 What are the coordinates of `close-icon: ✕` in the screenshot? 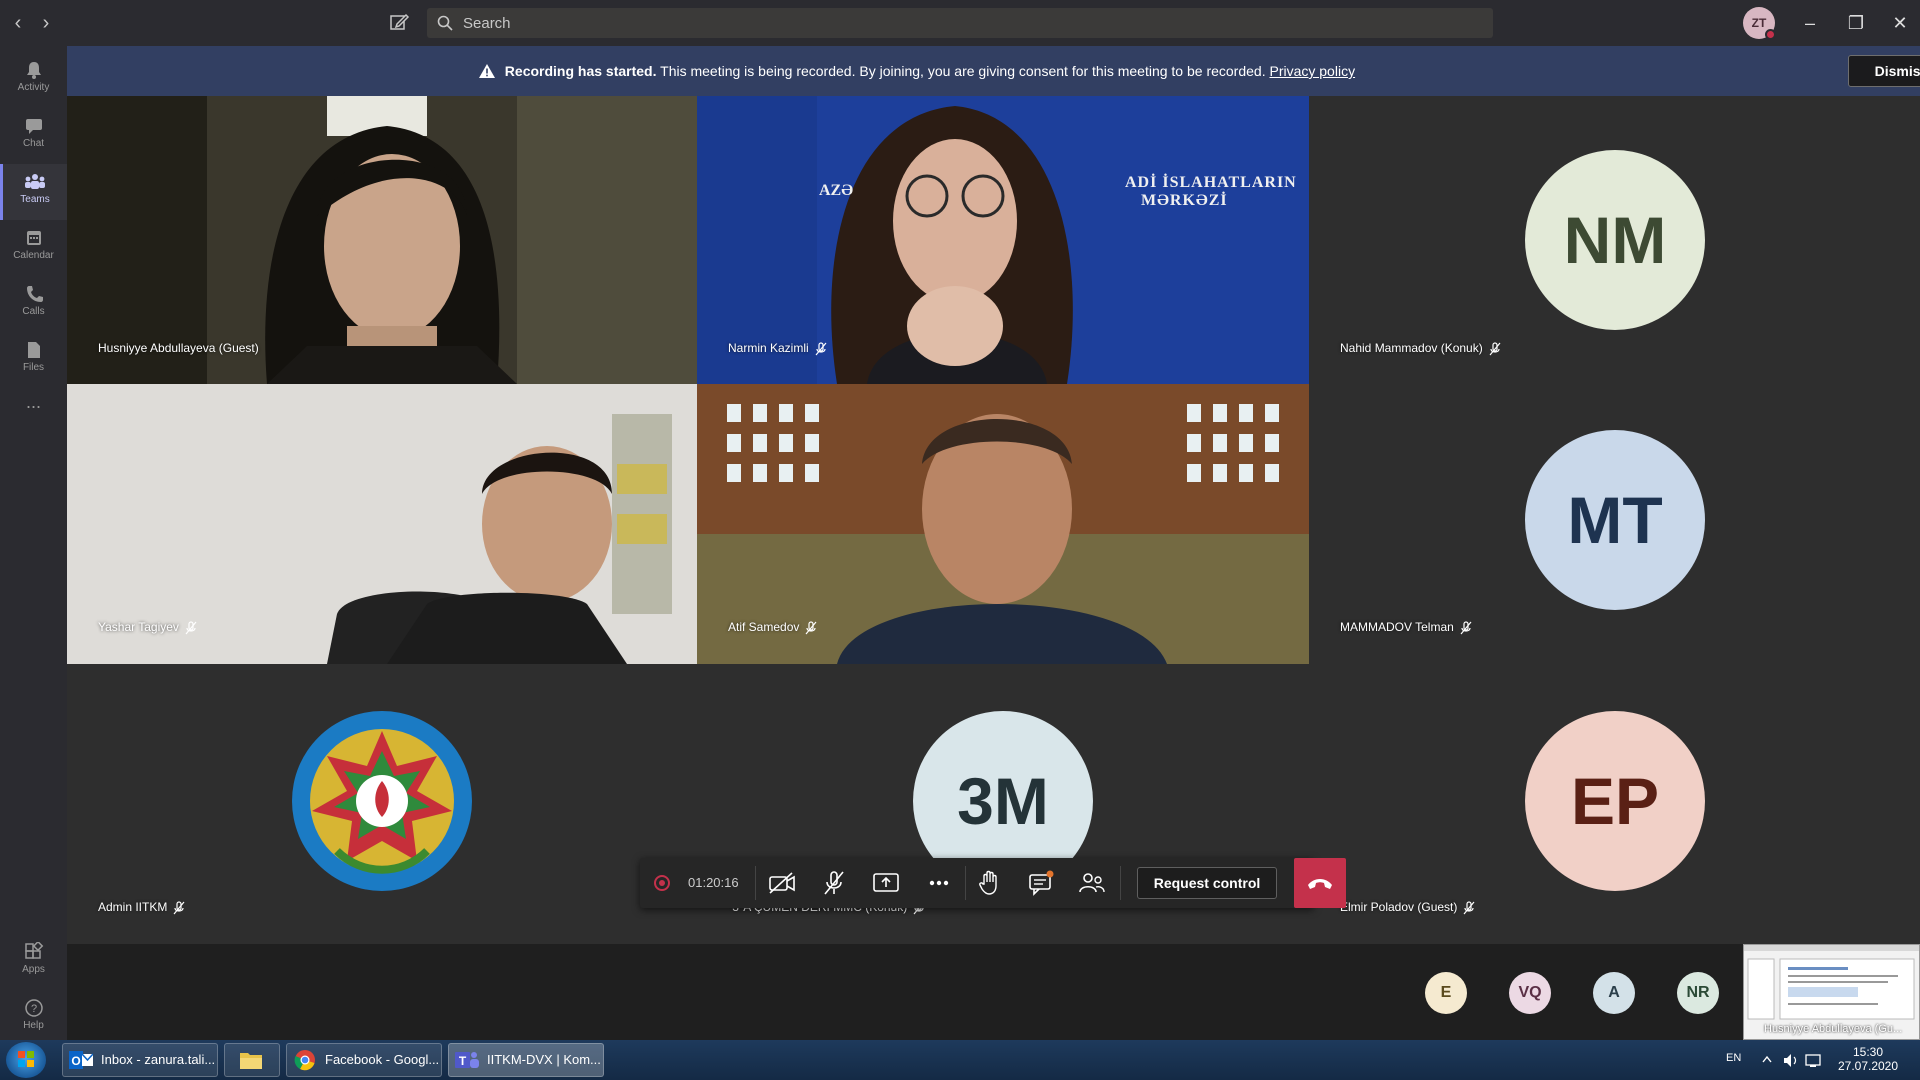 It's located at (1900, 23).